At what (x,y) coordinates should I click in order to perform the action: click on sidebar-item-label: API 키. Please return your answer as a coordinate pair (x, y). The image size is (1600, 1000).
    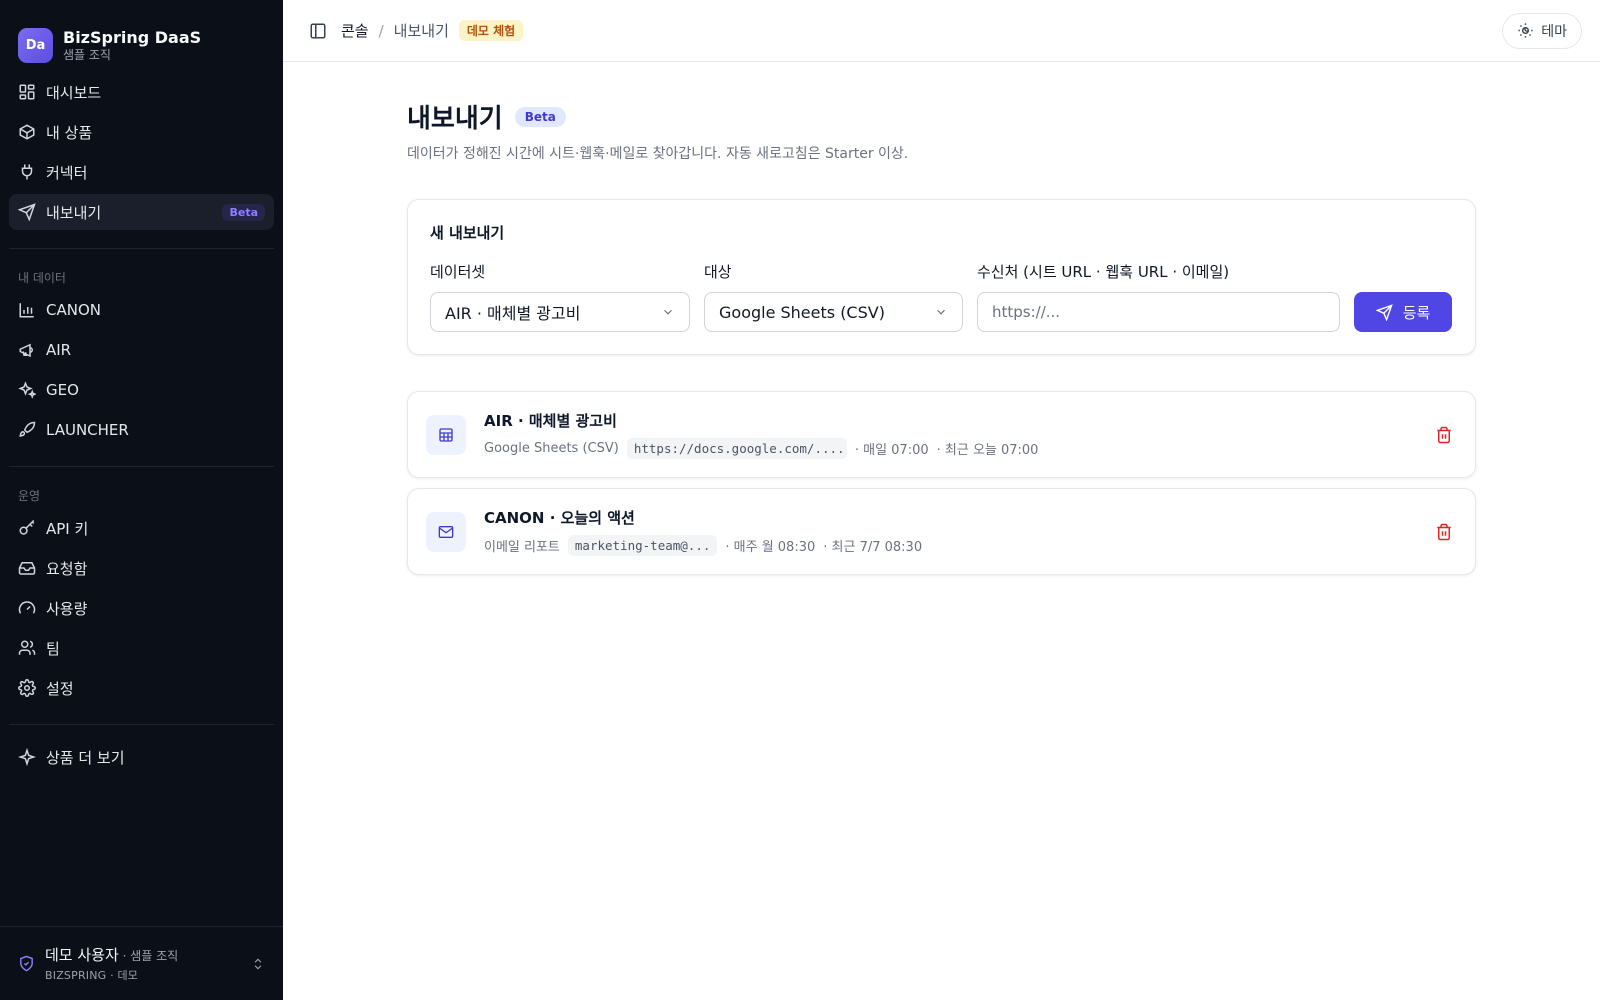
    Looking at the image, I should click on (67, 528).